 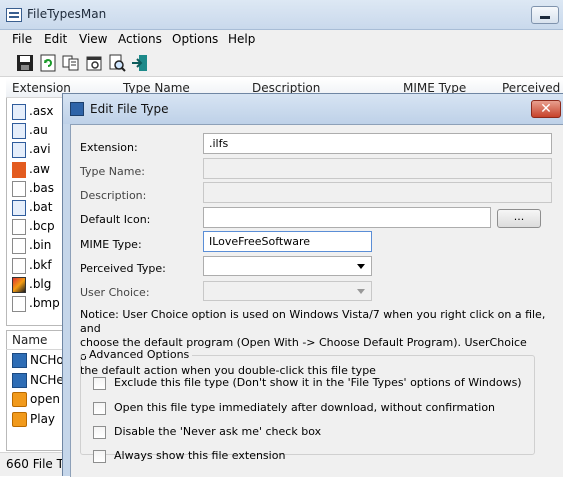 What do you see at coordinates (218, 431) in the screenshot?
I see `disable-never-ask-label: Disable the 'Never ask me' check box` at bounding box center [218, 431].